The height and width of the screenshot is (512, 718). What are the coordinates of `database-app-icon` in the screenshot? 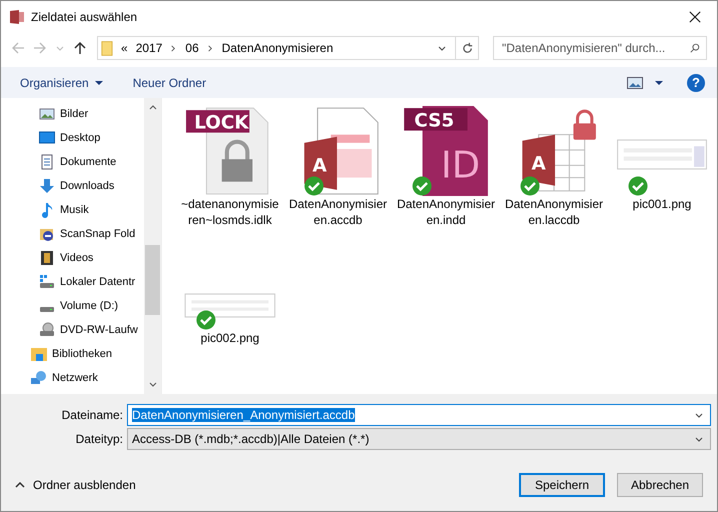 It's located at (17, 16).